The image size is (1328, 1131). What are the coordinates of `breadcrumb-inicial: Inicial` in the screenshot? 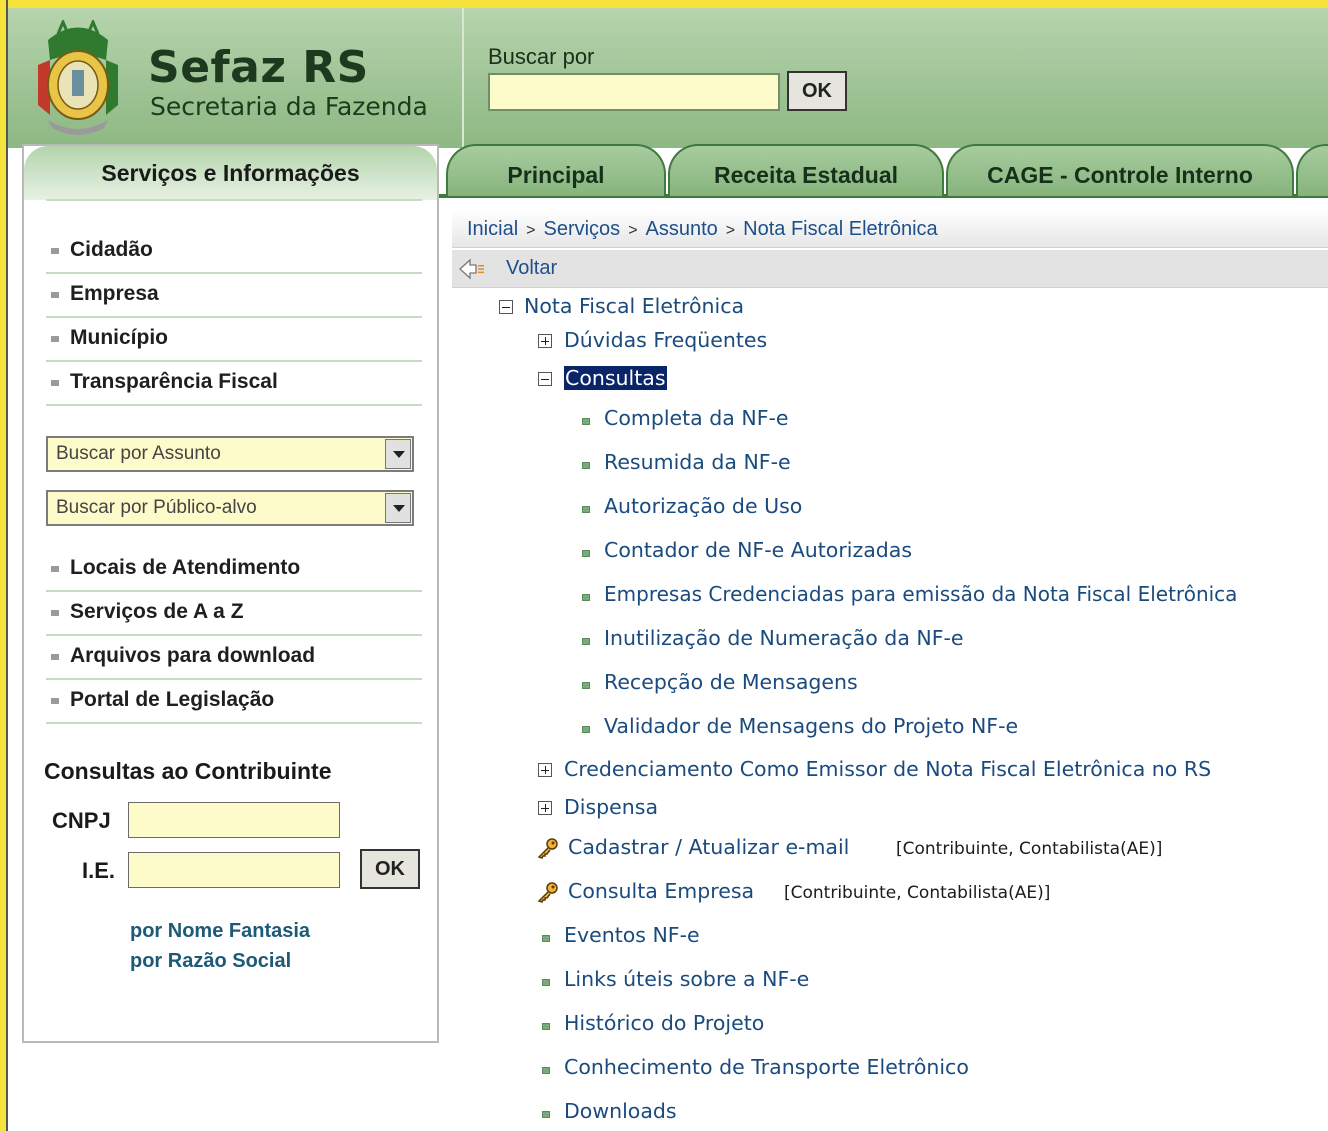 It's located at (492, 229).